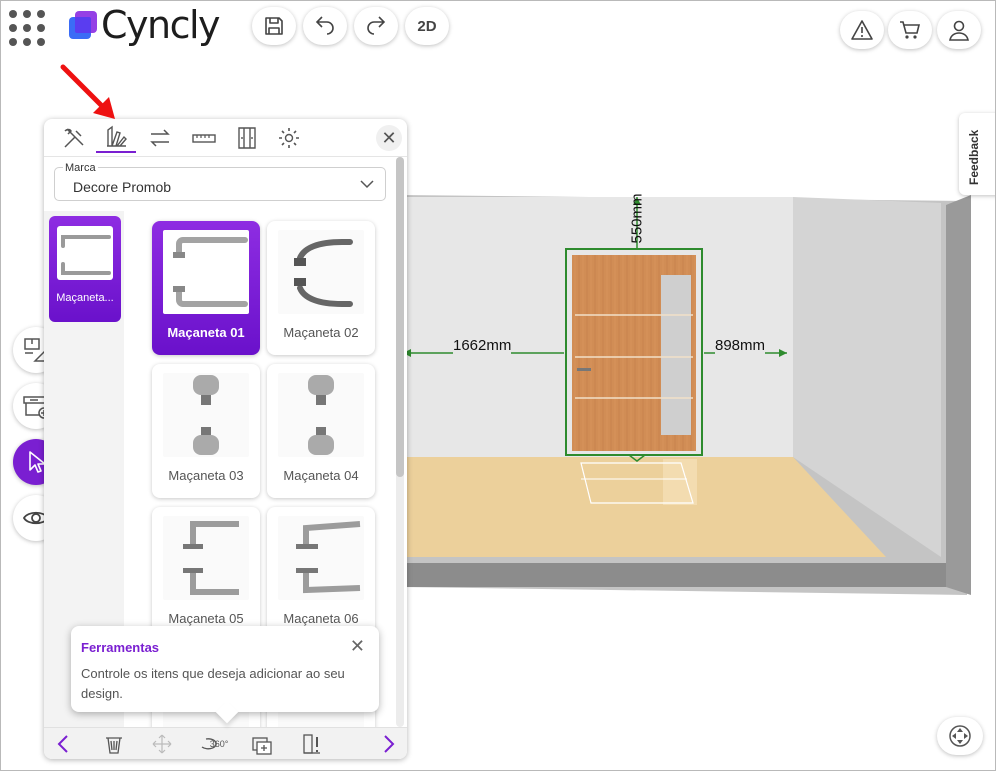  I want to click on product-label: Maçaneta 04, so click(321, 475).